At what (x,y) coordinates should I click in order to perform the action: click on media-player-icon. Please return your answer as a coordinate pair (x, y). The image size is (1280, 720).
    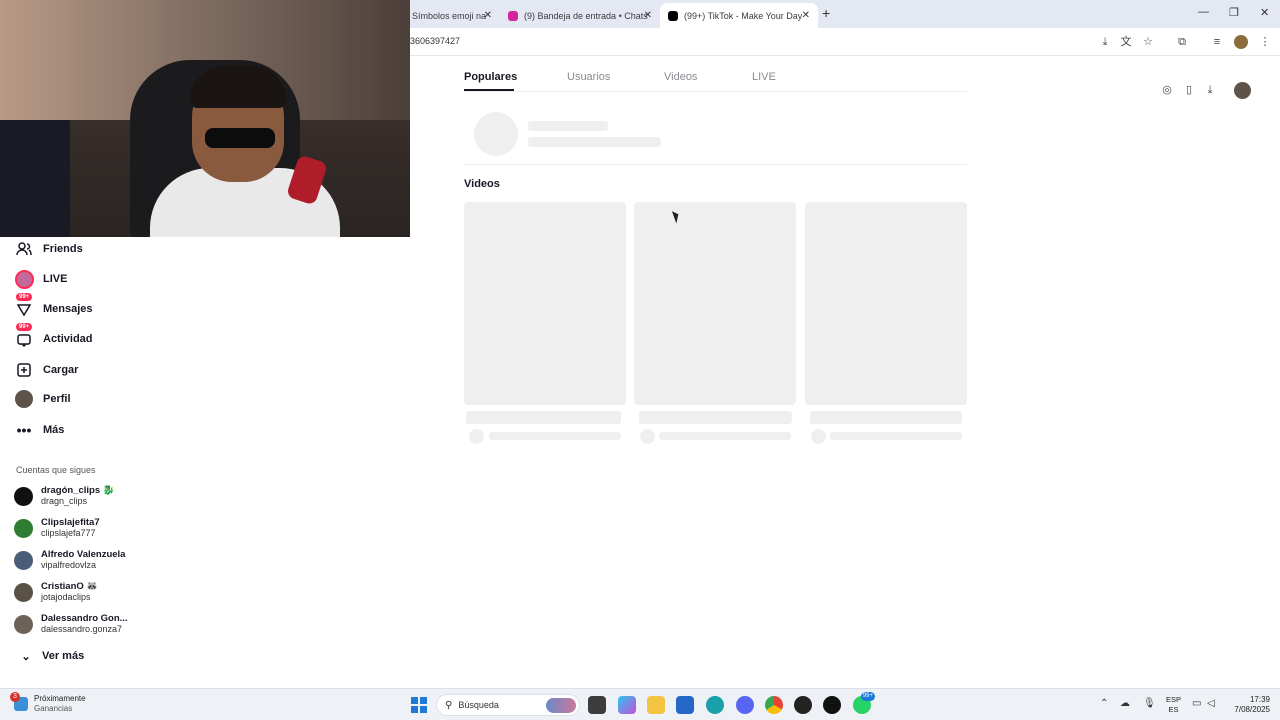
    Looking at the image, I should click on (832, 705).